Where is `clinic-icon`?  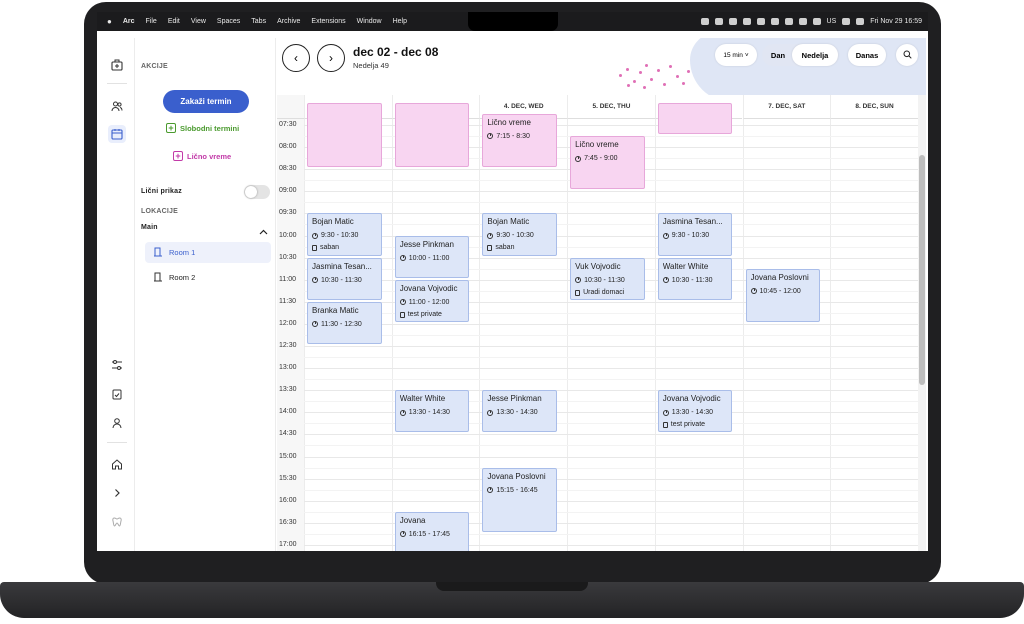 clinic-icon is located at coordinates (117, 65).